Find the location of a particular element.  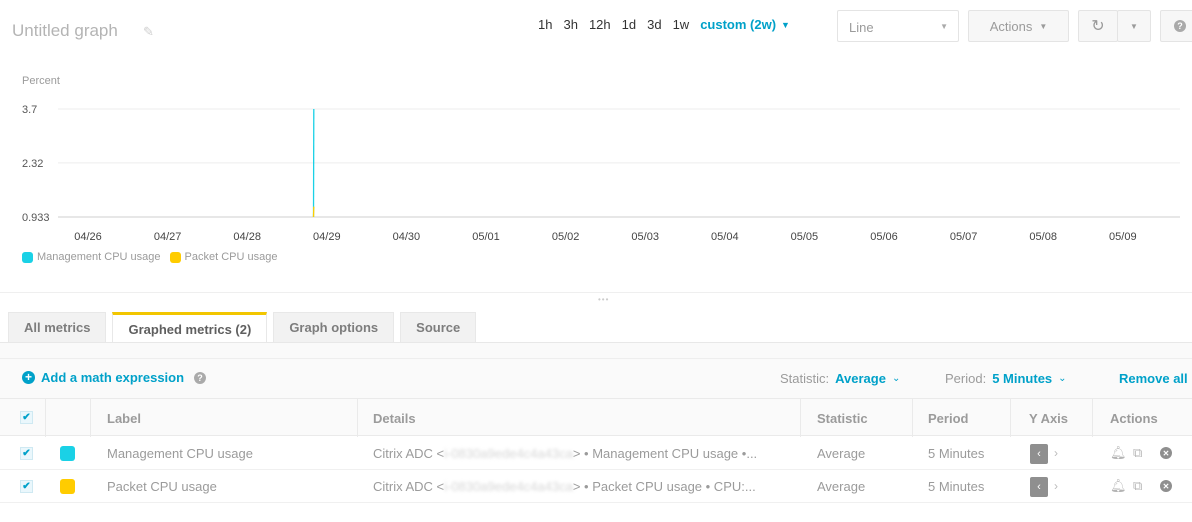

legend-label: Packet CPU usage is located at coordinates (231, 257).